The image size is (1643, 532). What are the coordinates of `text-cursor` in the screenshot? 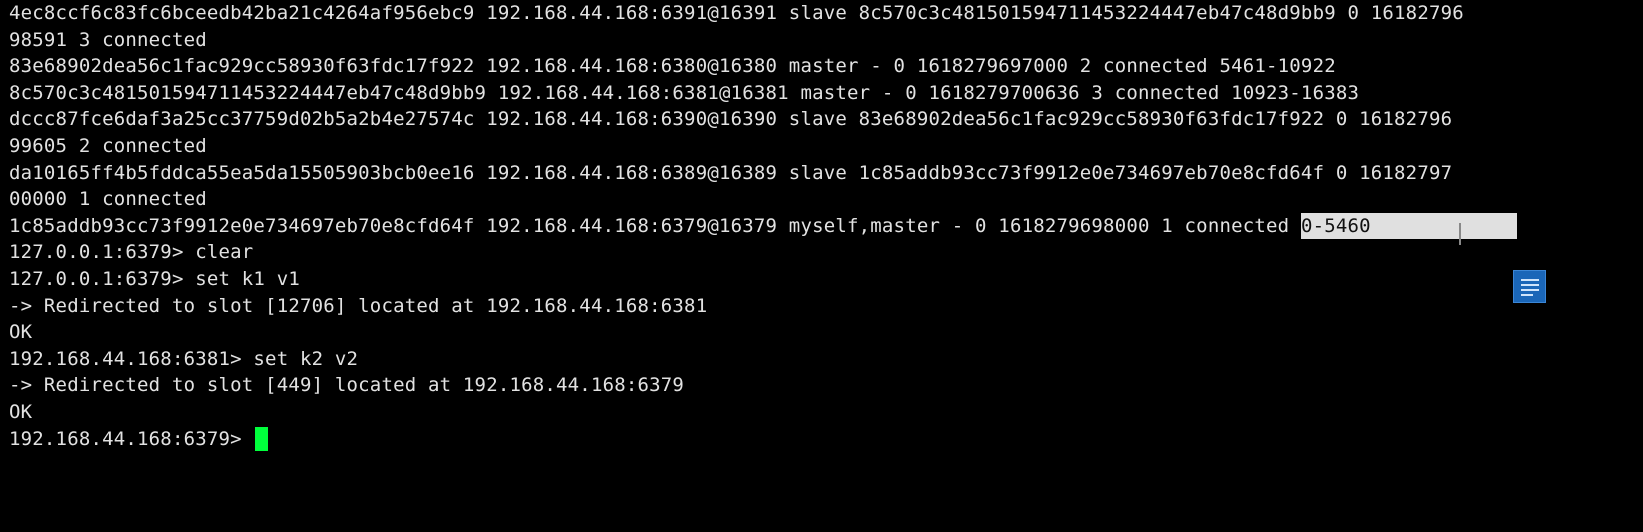 It's located at (262, 439).